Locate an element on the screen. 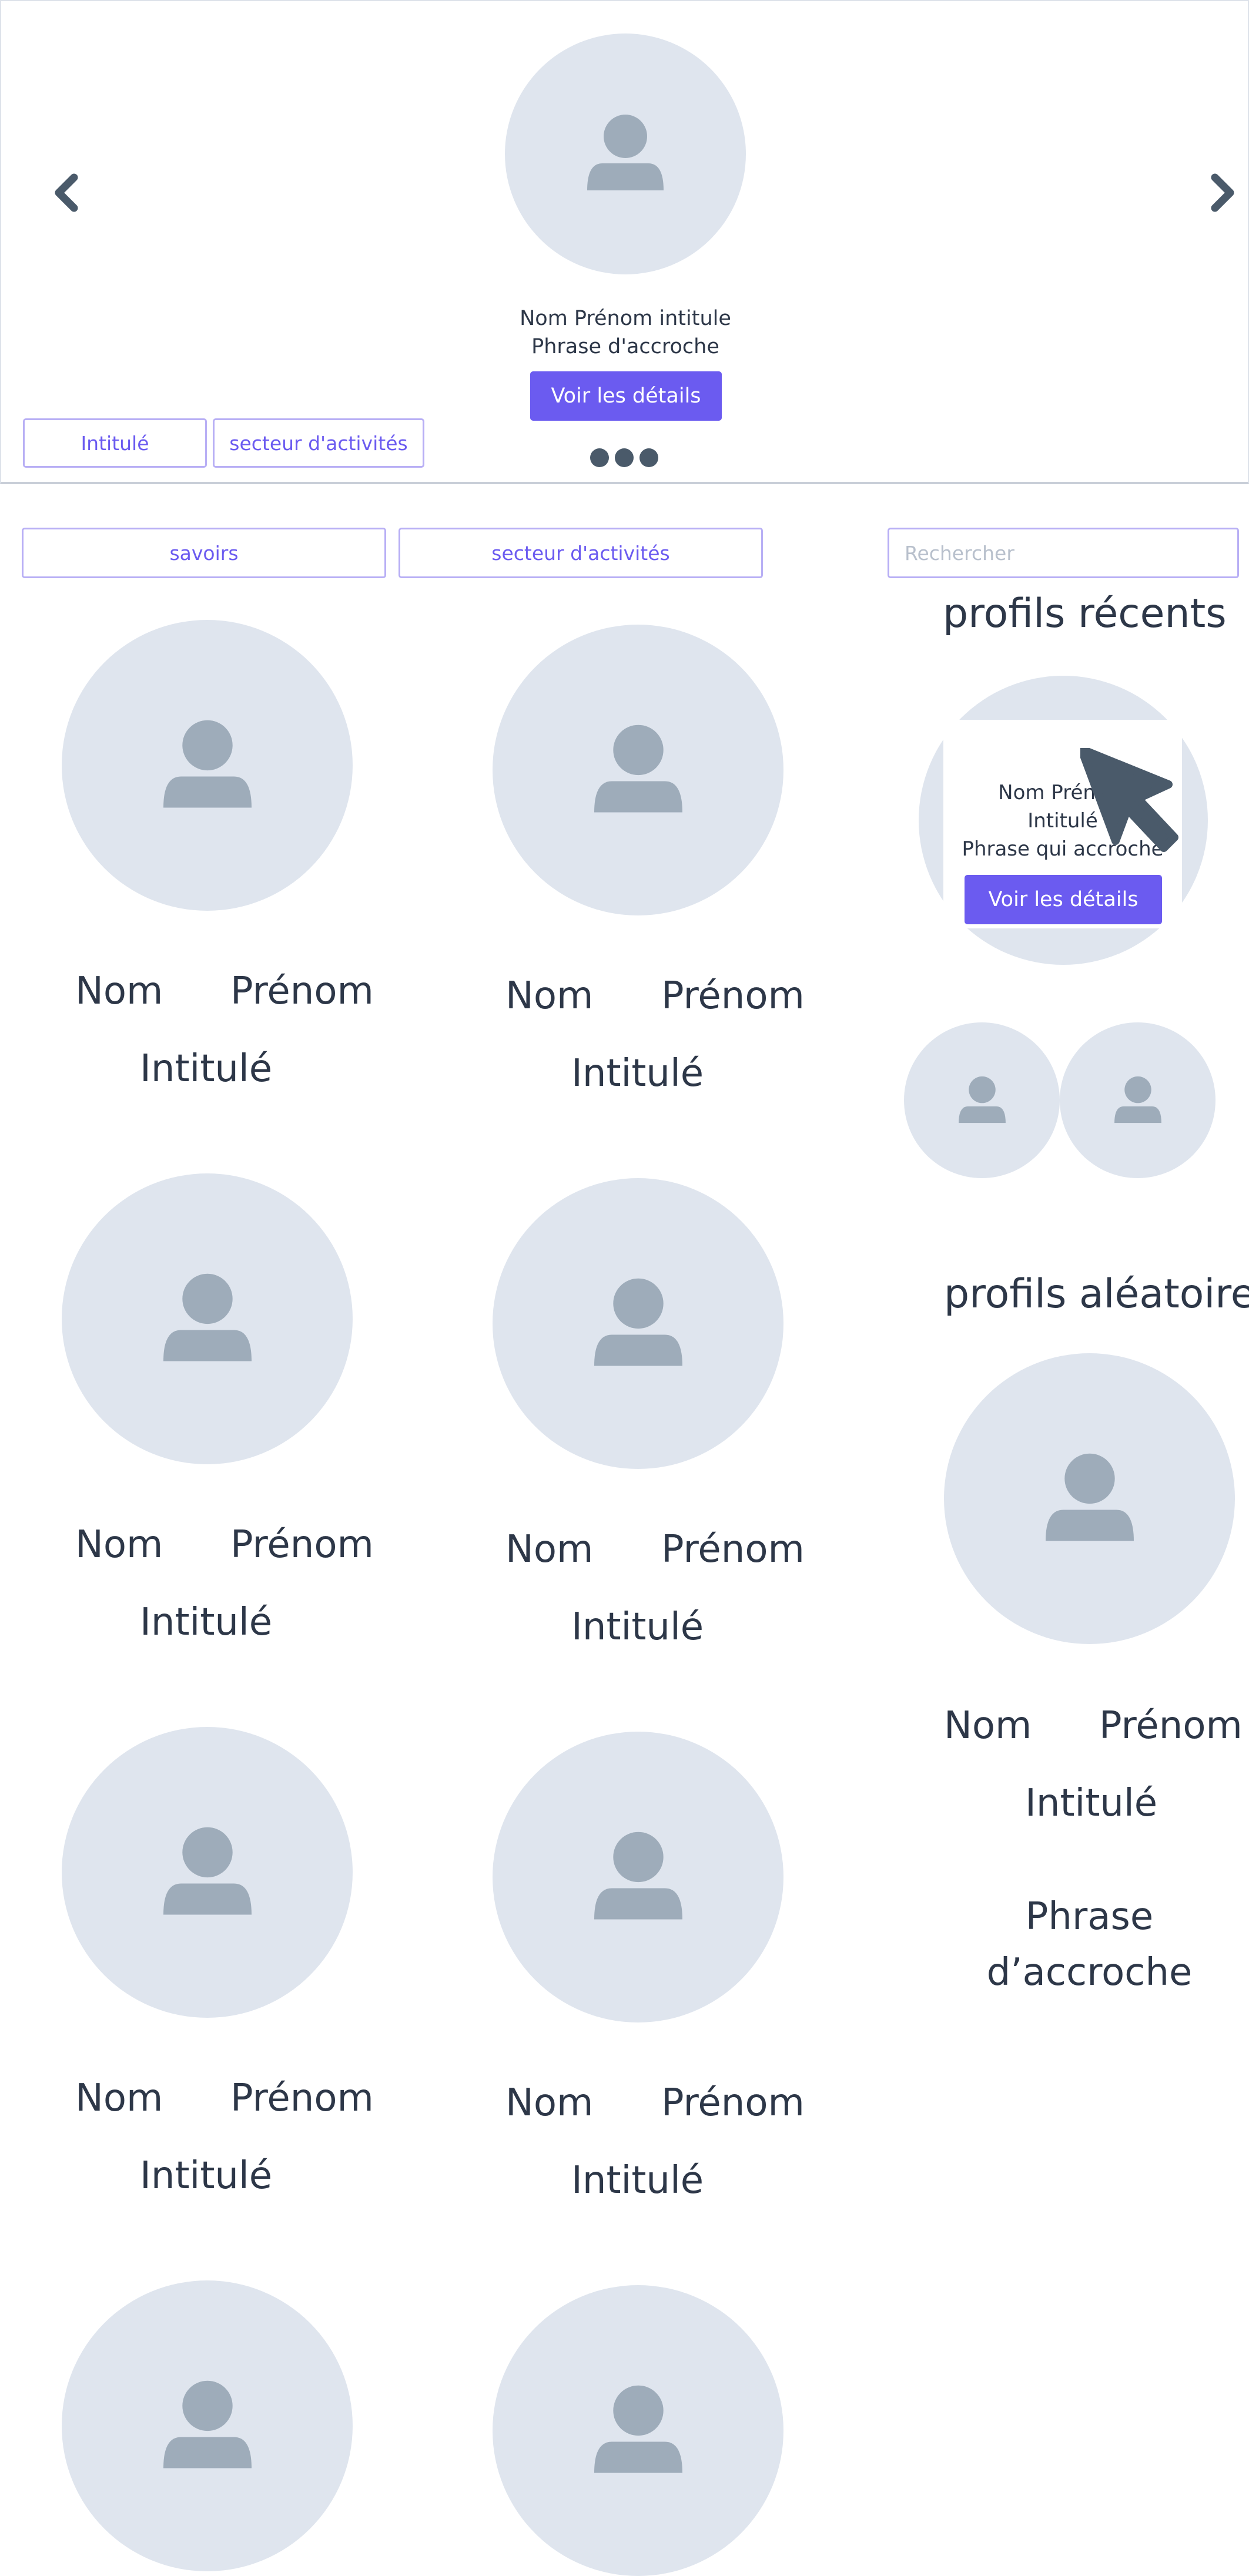 This screenshot has width=1249, height=2576. random-profiles-heading: profils aléatoire is located at coordinates (1096, 1294).